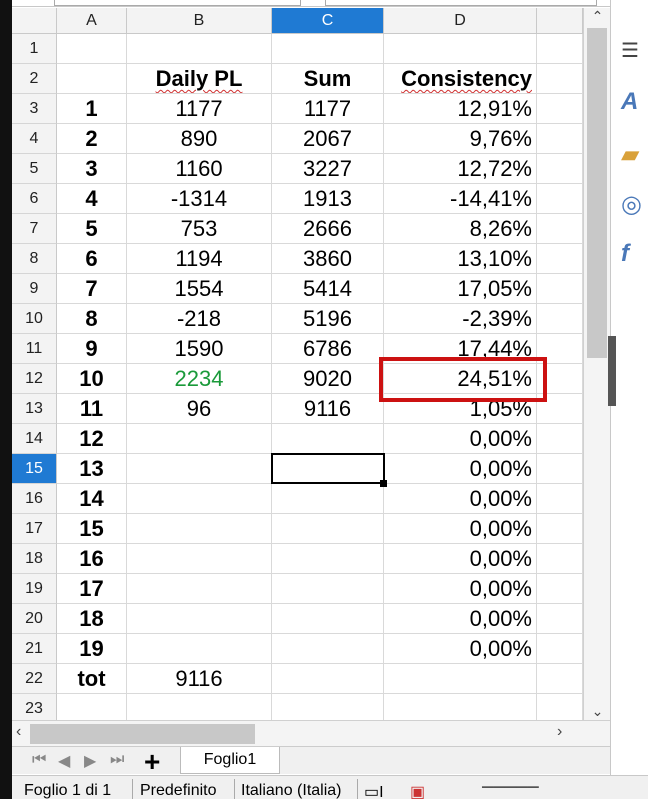 The height and width of the screenshot is (802, 648). What do you see at coordinates (328, 49) in the screenshot?
I see `cell-c1` at bounding box center [328, 49].